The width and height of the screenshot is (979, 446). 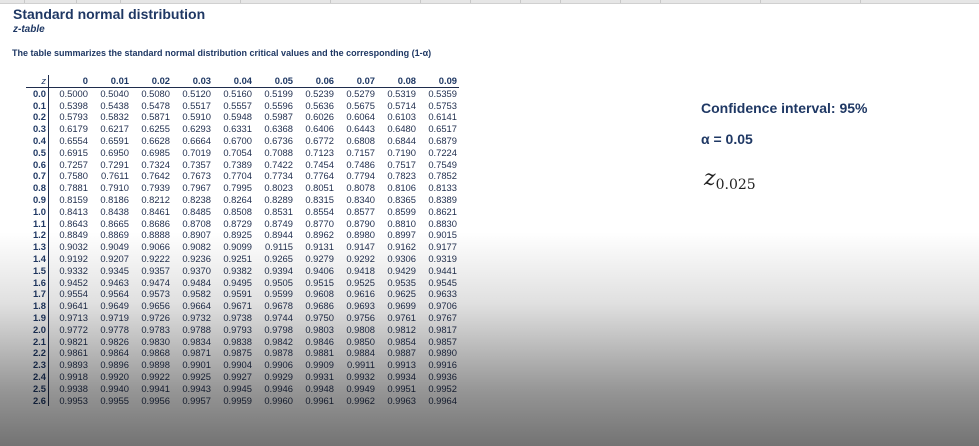 What do you see at coordinates (319, 199) in the screenshot?
I see `table-cell: 0.8315` at bounding box center [319, 199].